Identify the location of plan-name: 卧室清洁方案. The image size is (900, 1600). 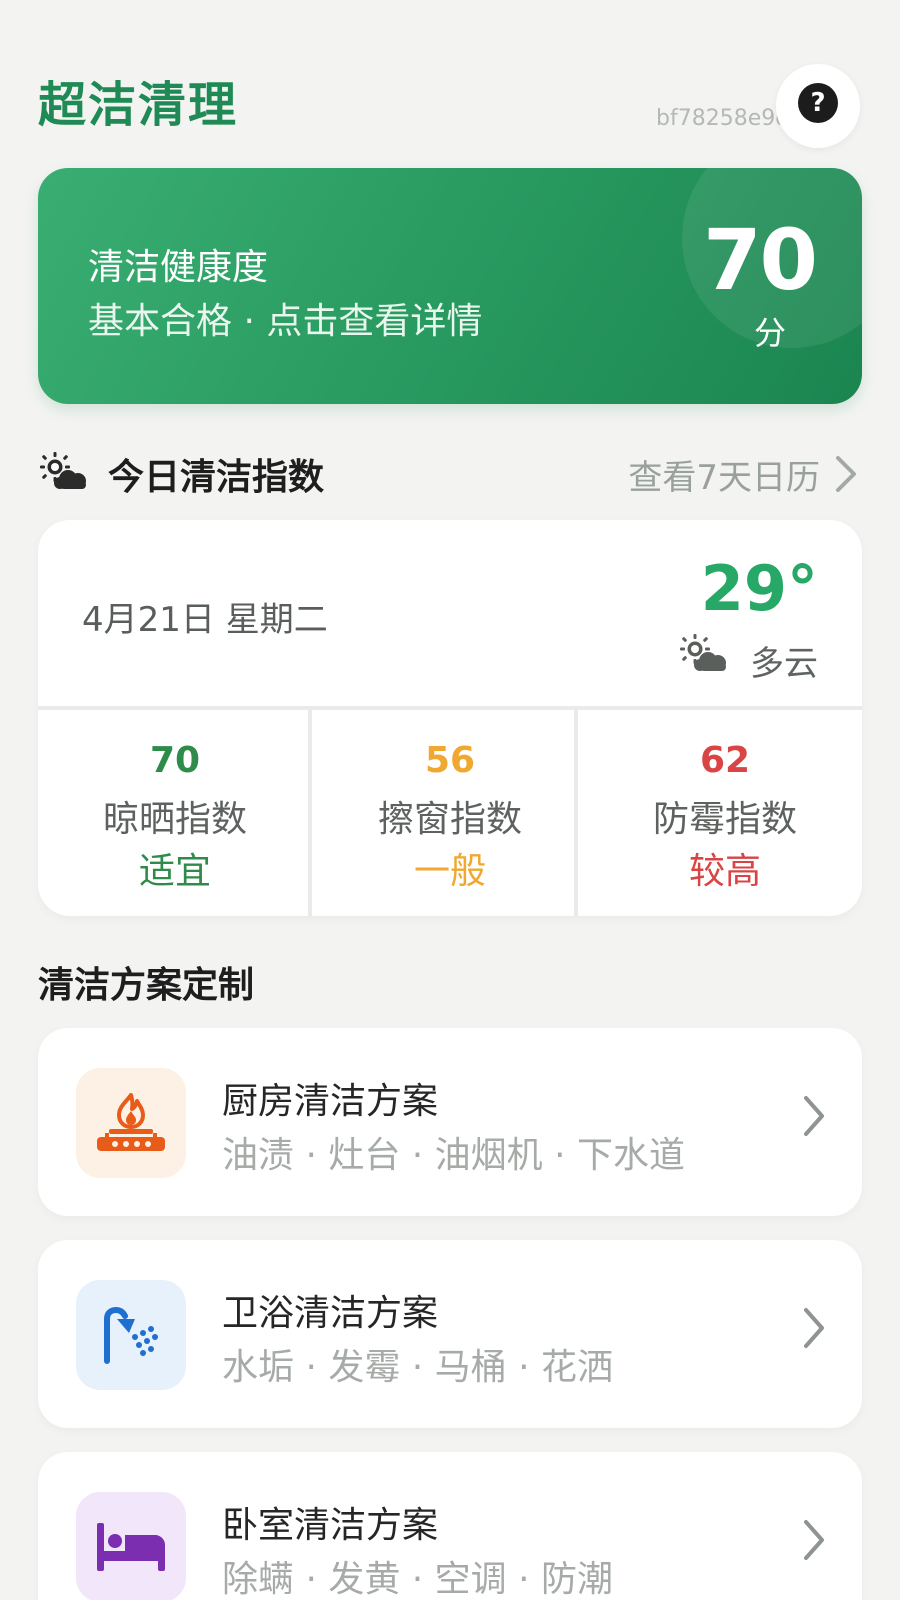
(330, 1525).